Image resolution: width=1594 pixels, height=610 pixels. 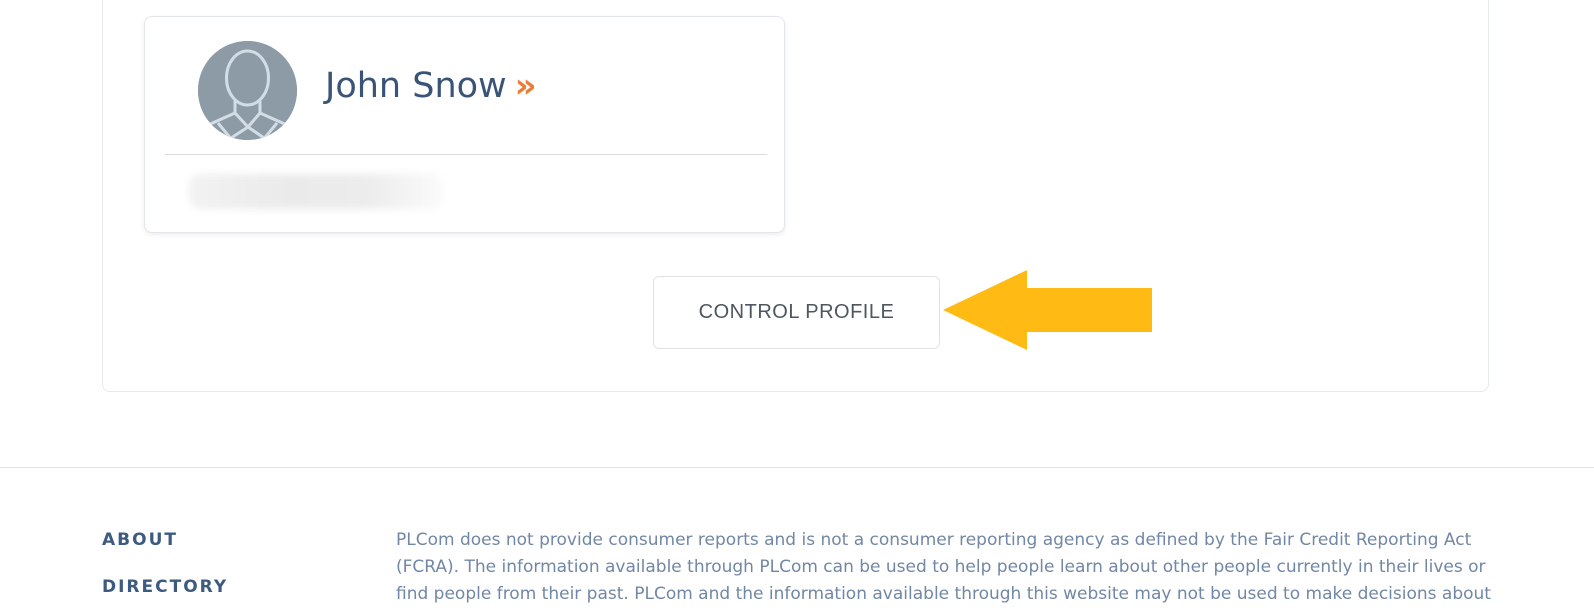 What do you see at coordinates (796, 312) in the screenshot?
I see `control-profile-button: CONTROL PROFILE` at bounding box center [796, 312].